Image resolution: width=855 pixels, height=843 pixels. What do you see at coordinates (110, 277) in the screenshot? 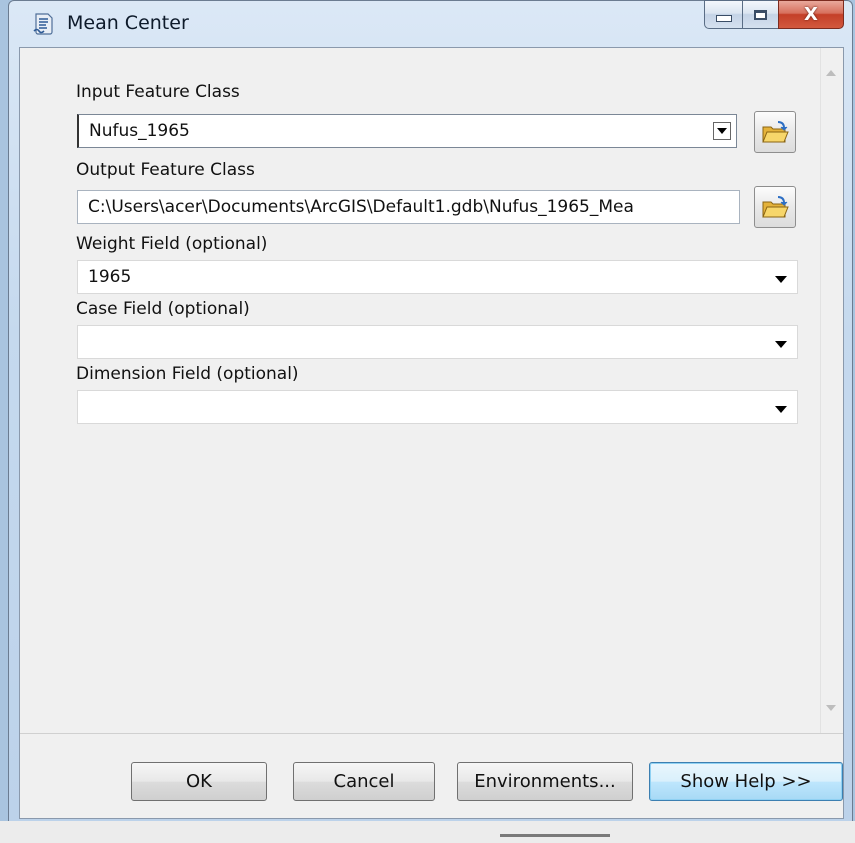
I see `weight-field-value: 1965` at bounding box center [110, 277].